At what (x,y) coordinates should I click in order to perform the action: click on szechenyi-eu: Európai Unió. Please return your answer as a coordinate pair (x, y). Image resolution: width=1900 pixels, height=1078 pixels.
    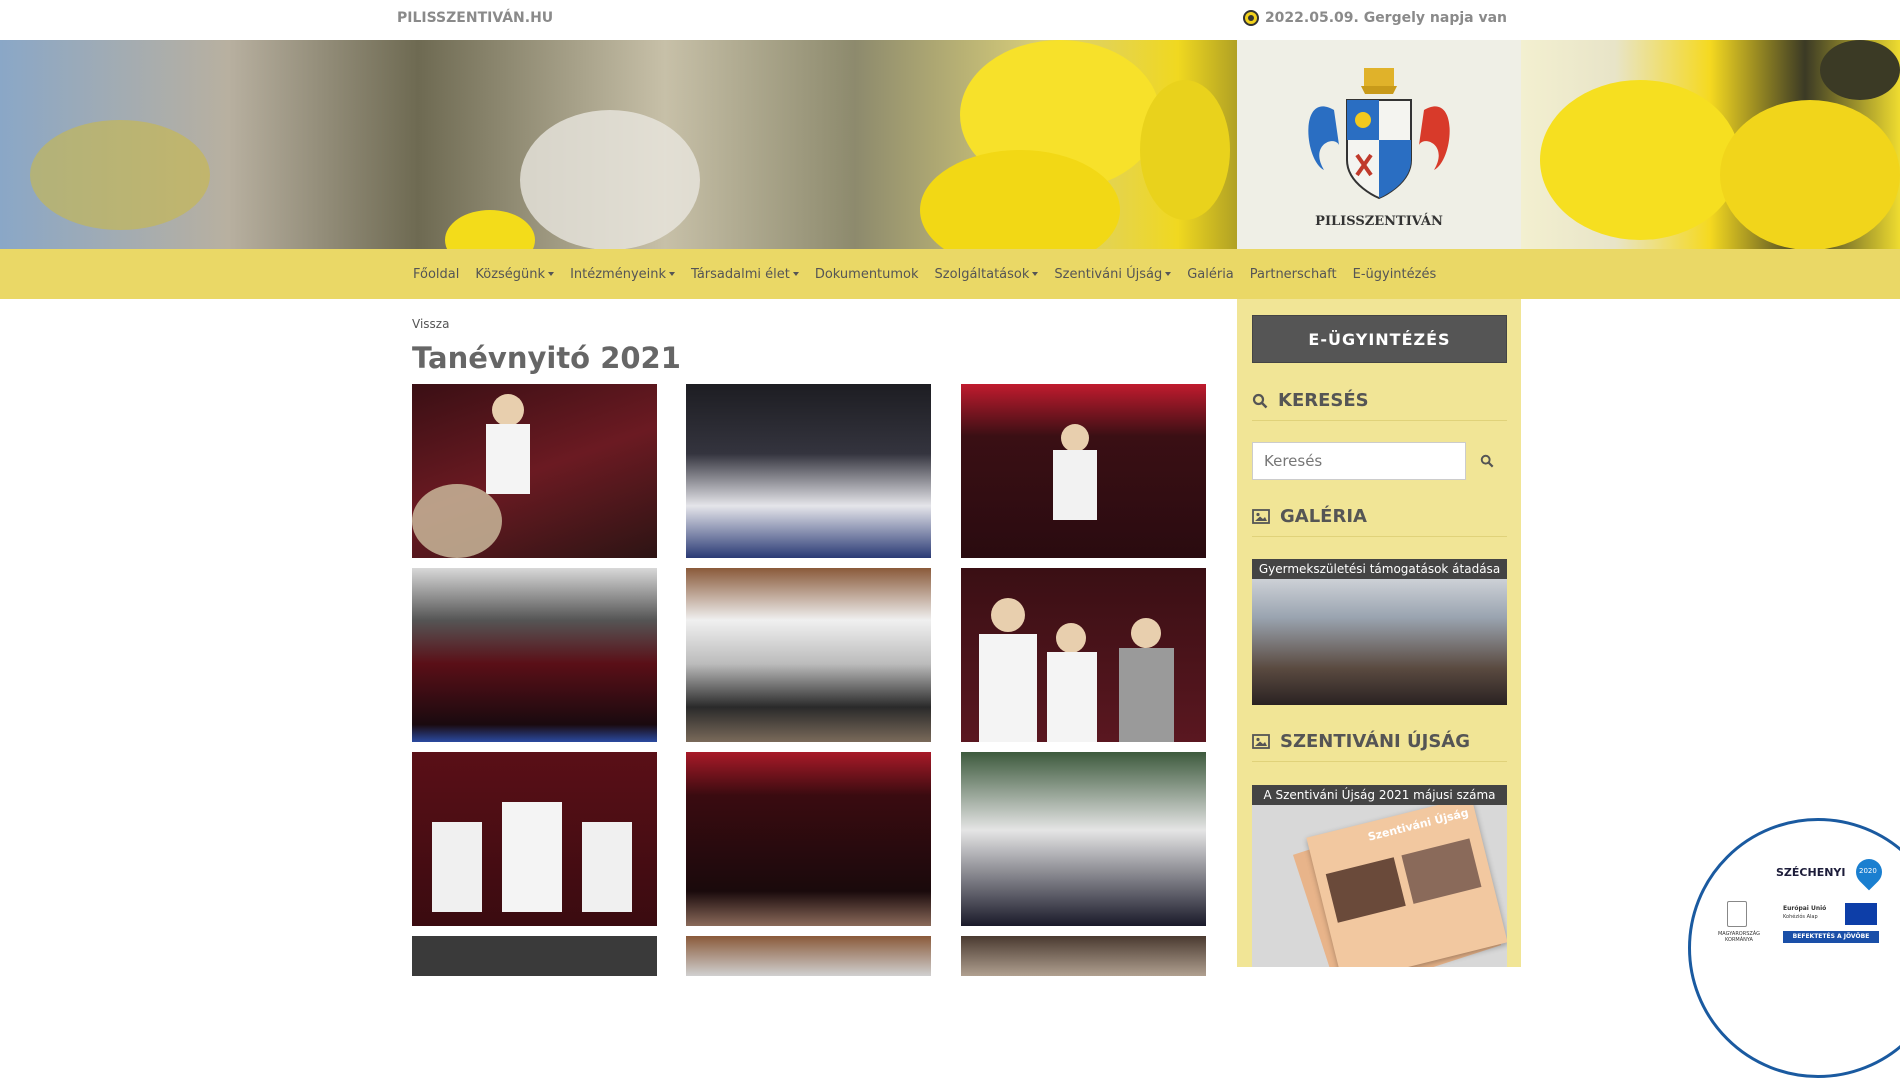
    Looking at the image, I should click on (1805, 908).